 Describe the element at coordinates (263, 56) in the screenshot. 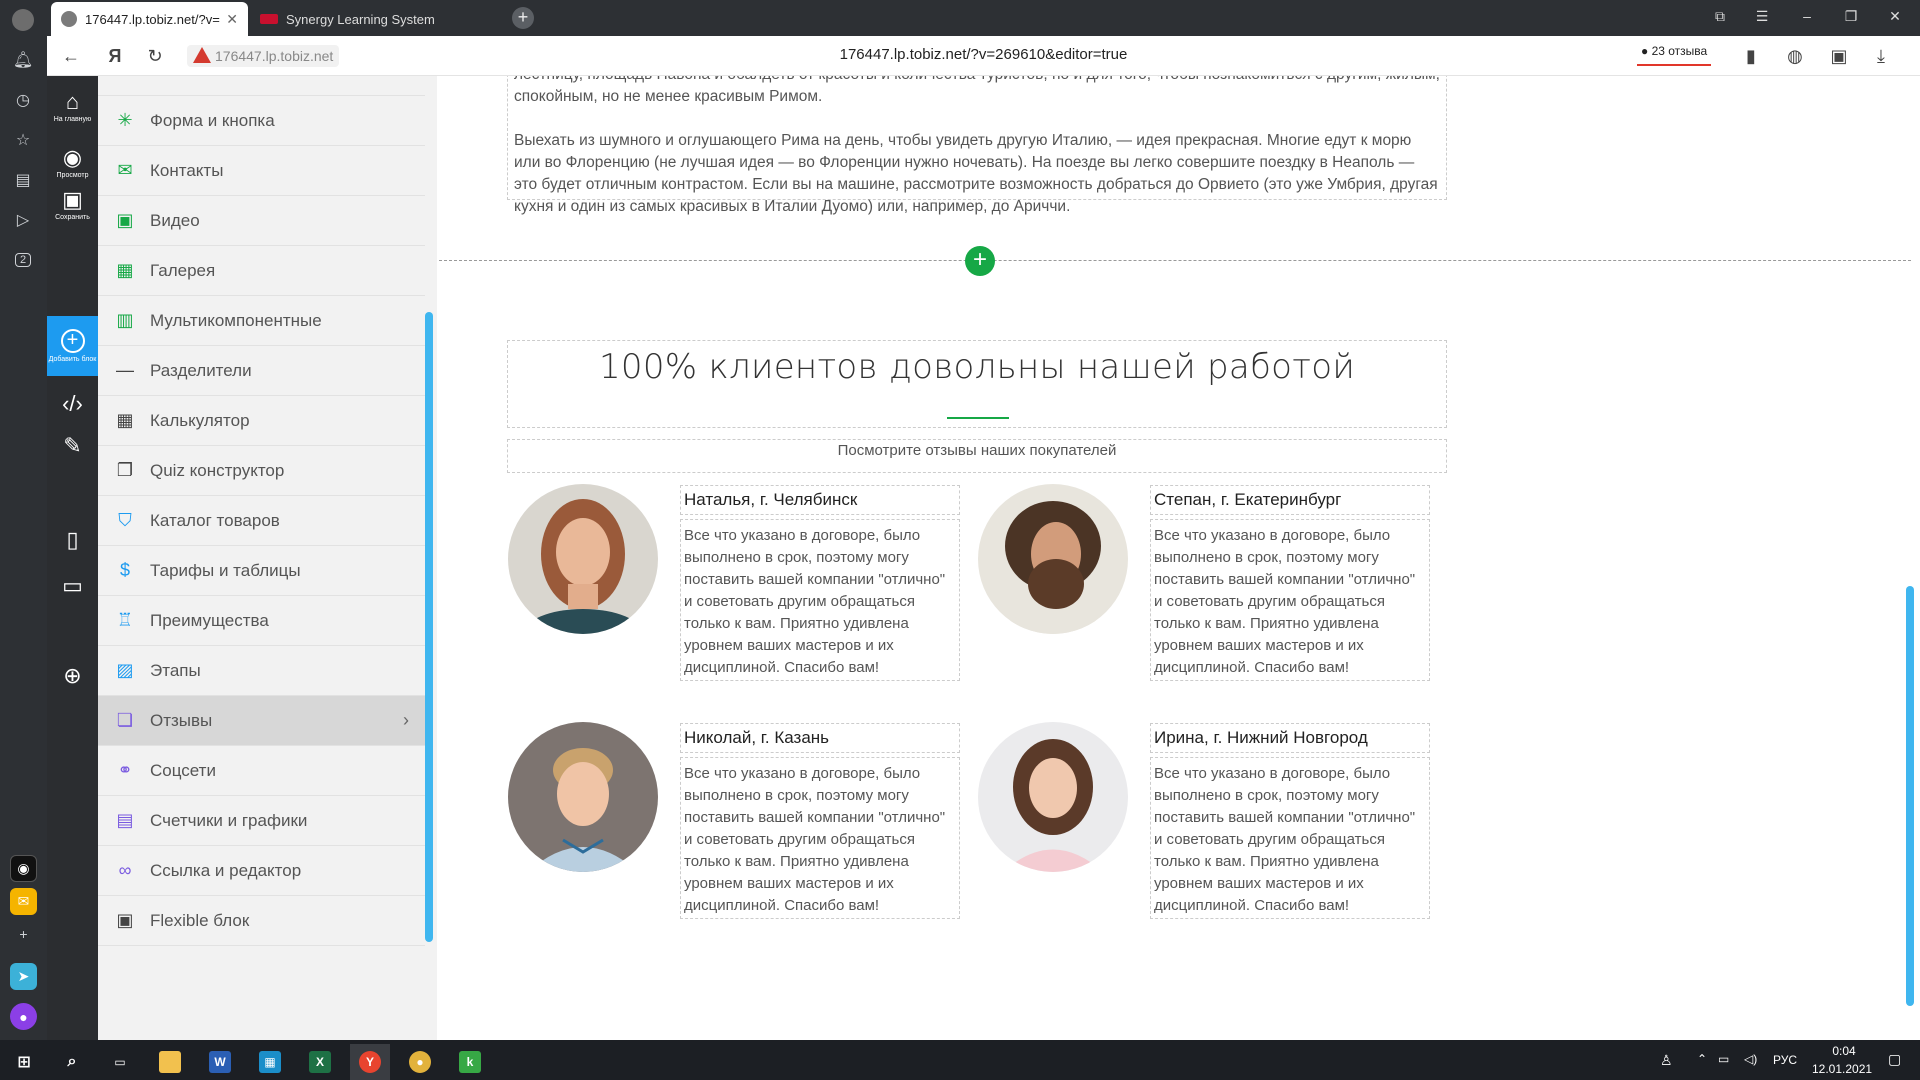

I see `url-origin-chip: 176447.lp.tobiz.net` at that location.